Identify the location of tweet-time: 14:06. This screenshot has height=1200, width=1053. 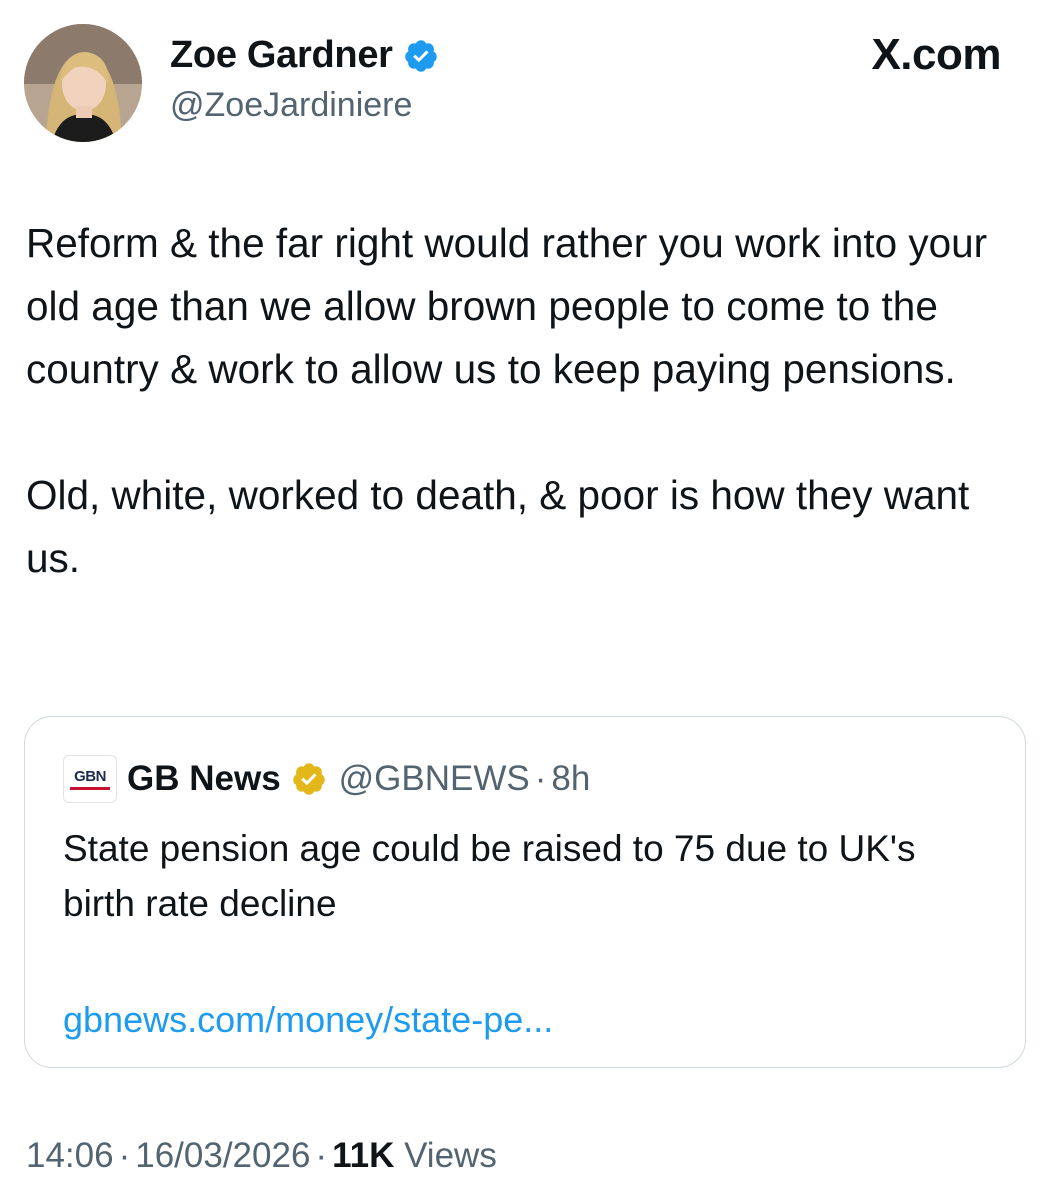
(70, 1155).